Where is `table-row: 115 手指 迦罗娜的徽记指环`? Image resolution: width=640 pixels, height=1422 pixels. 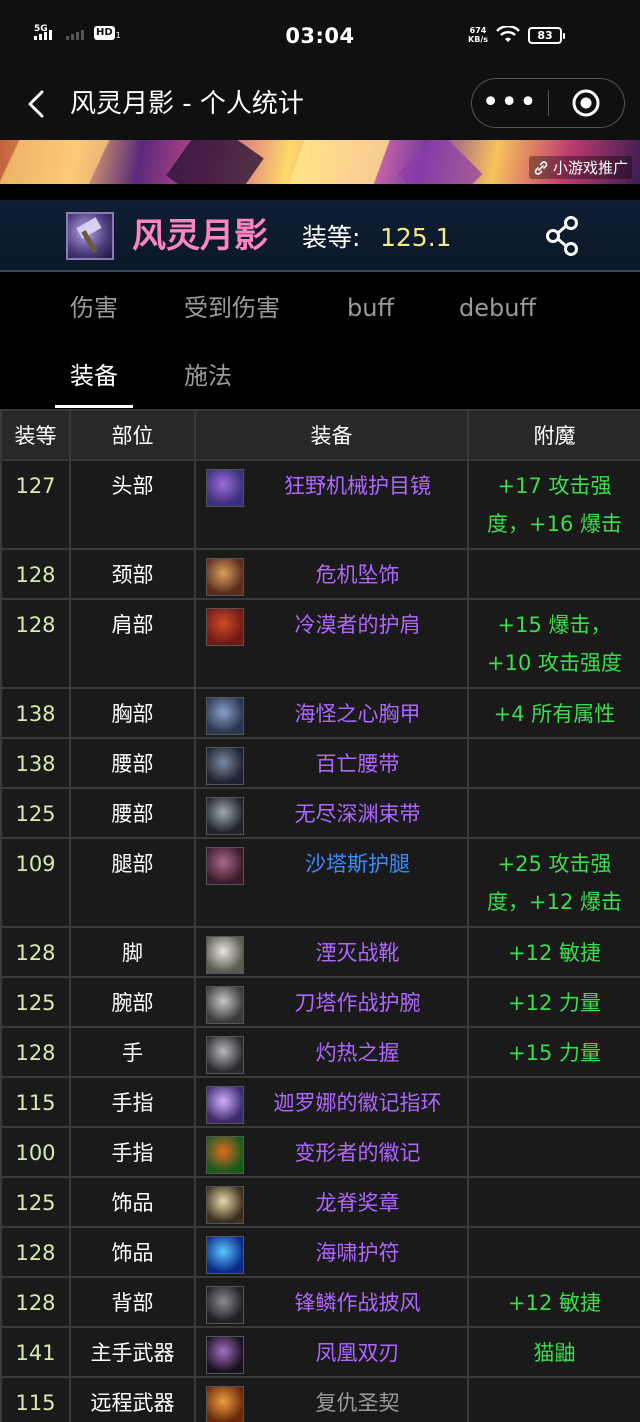 table-row: 115 手指 迦罗娜的徽记指环 is located at coordinates (320, 1102).